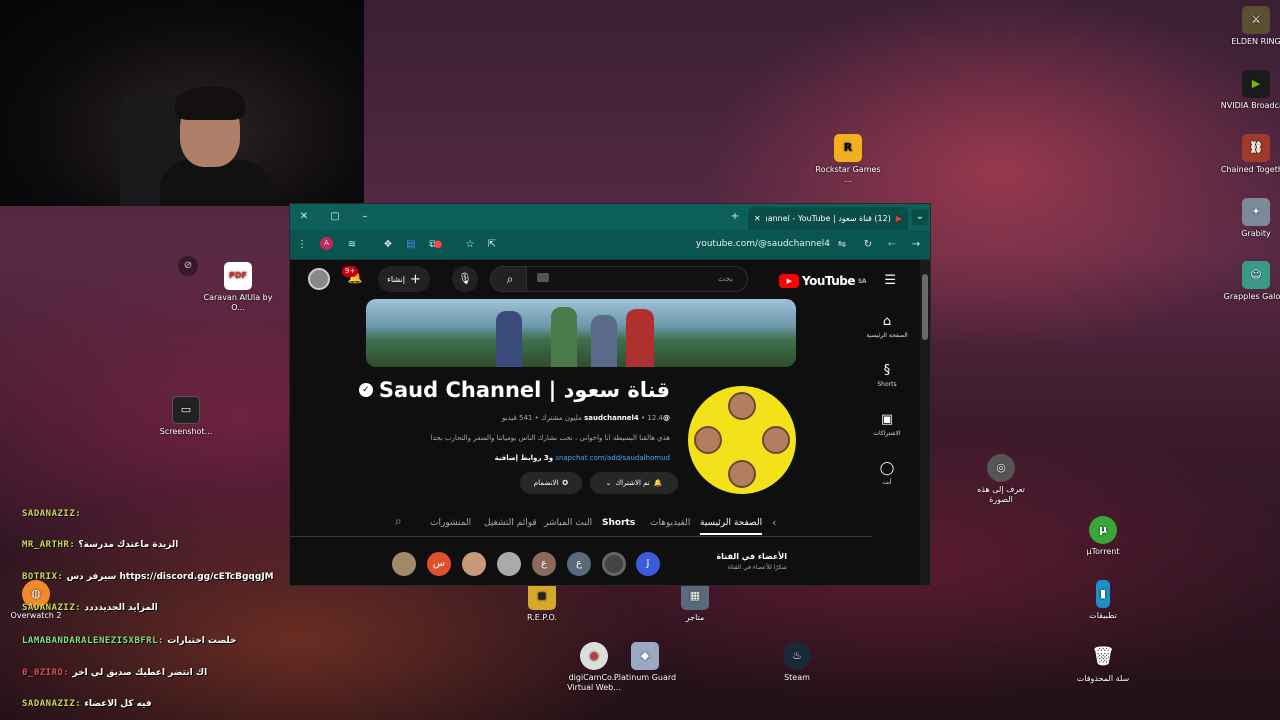 This screenshot has width=1280, height=720. I want to click on chat-message: SADANAZIZ:, so click(51, 514).